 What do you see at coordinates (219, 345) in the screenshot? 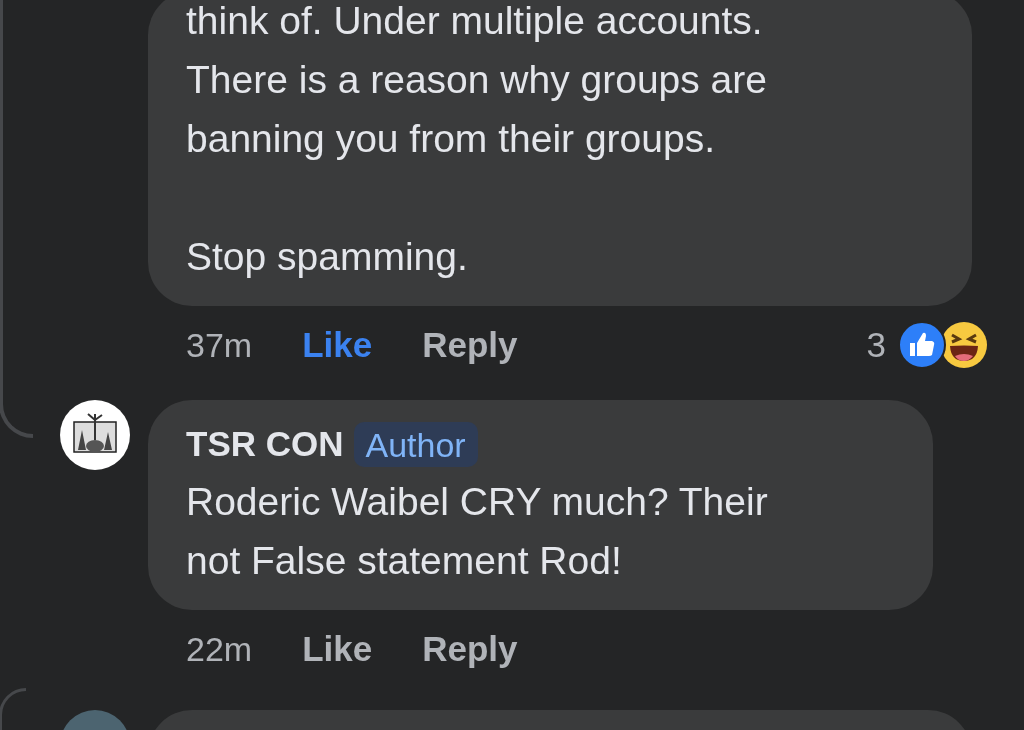
I see `comment-time: 37m` at bounding box center [219, 345].